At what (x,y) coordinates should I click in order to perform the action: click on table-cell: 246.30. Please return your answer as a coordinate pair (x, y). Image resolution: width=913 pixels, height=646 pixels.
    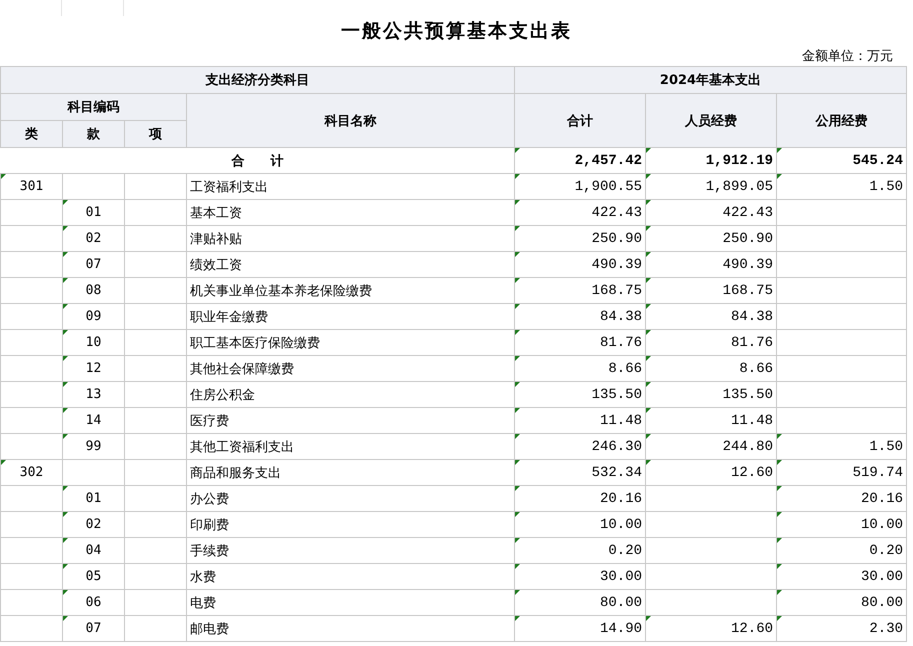
    Looking at the image, I should click on (580, 447).